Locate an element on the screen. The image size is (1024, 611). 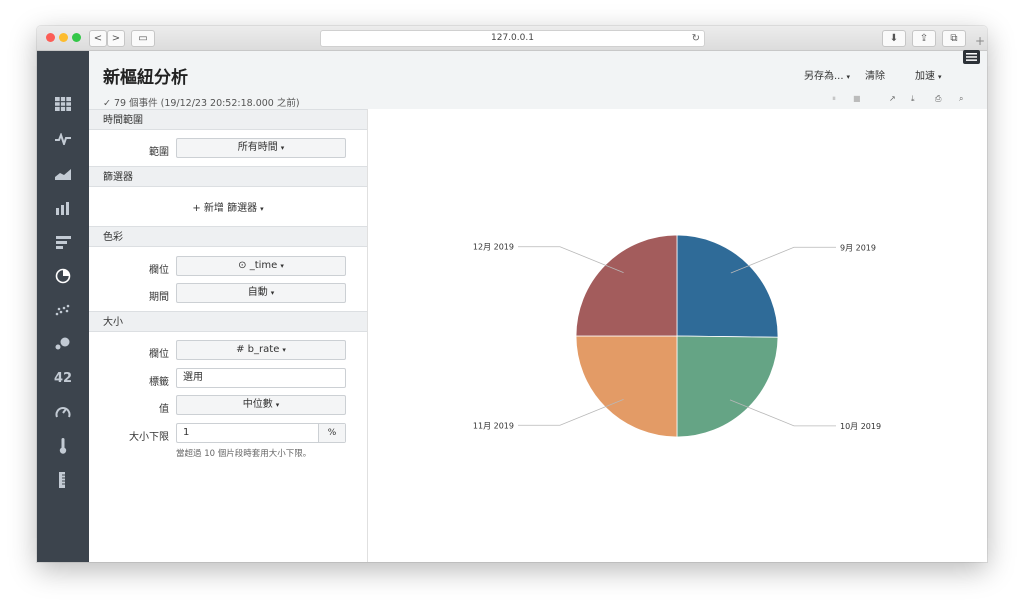
value-value: 中位數 is located at coordinates (257, 404).